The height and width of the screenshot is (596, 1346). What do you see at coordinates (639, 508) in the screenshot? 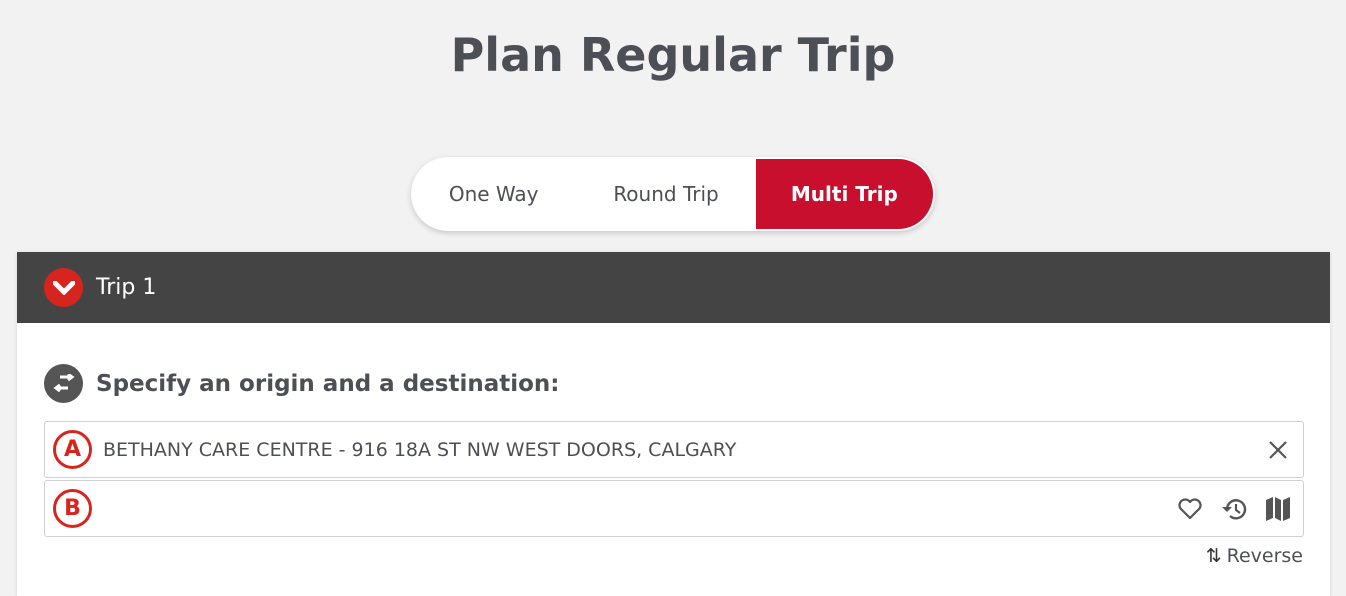
I see `destination-input` at bounding box center [639, 508].